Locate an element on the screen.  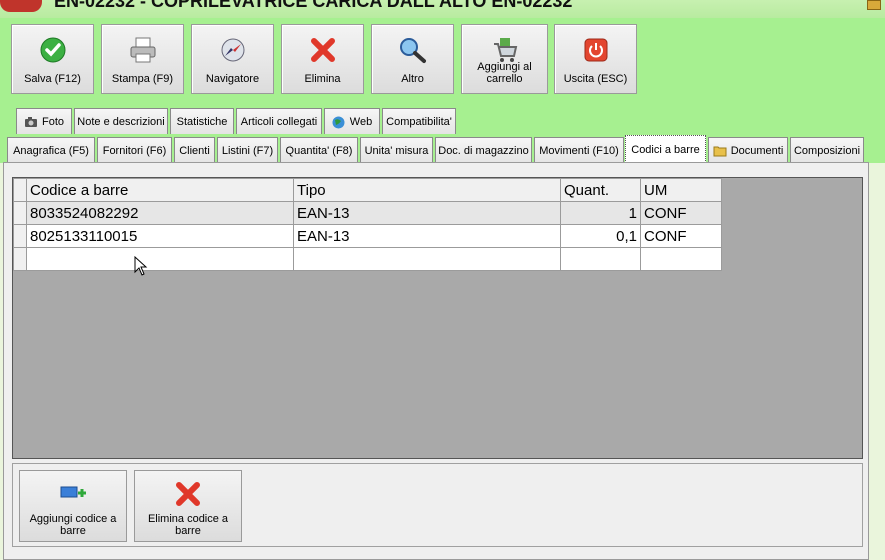
tab-web: Web is located at coordinates (352, 121).